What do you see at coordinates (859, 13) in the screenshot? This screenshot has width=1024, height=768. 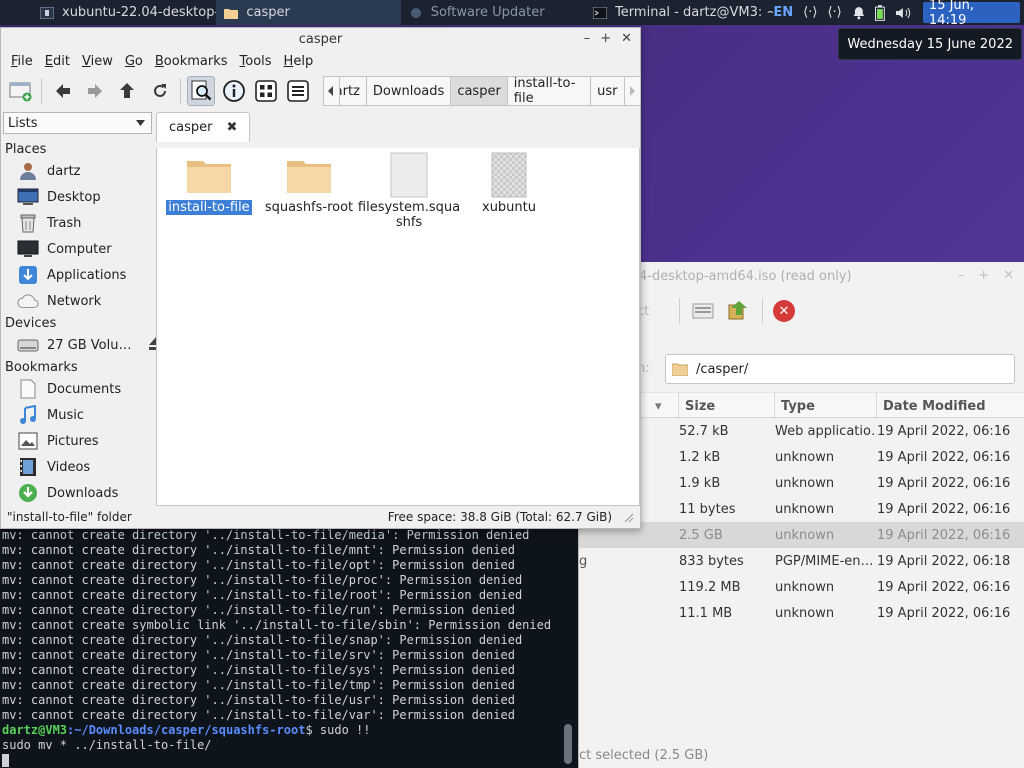 I see `notification-bell-icon` at bounding box center [859, 13].